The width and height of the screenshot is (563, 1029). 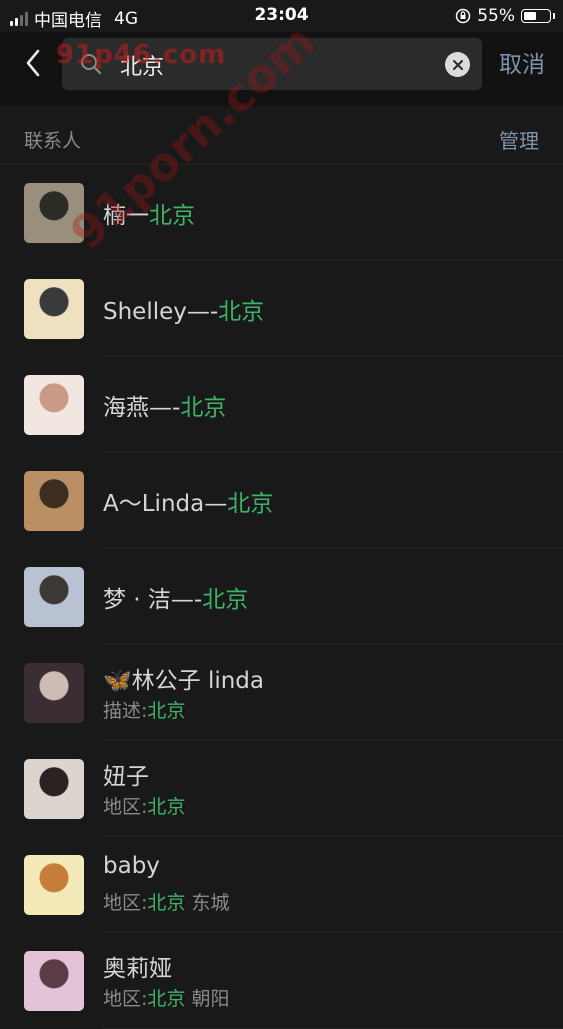 I want to click on contact-subline: 描述:北京, so click(x=144, y=709).